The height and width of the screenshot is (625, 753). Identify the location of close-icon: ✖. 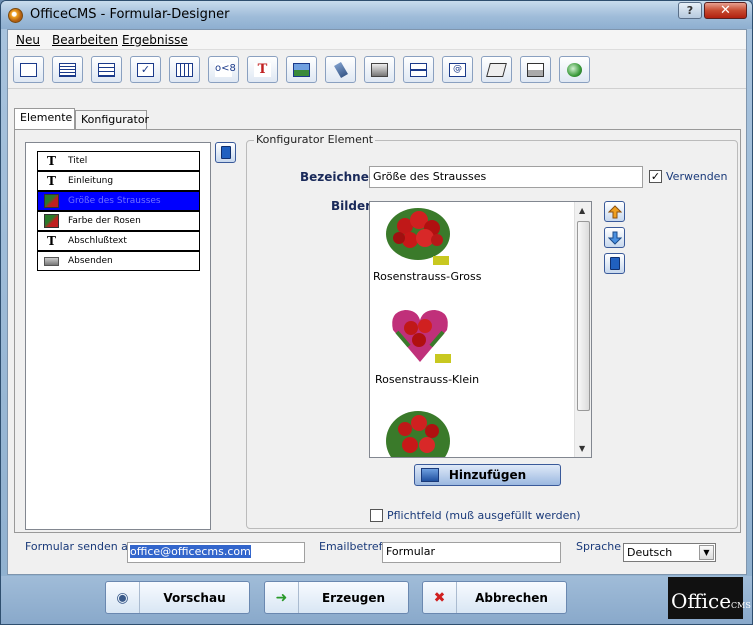
(440, 597).